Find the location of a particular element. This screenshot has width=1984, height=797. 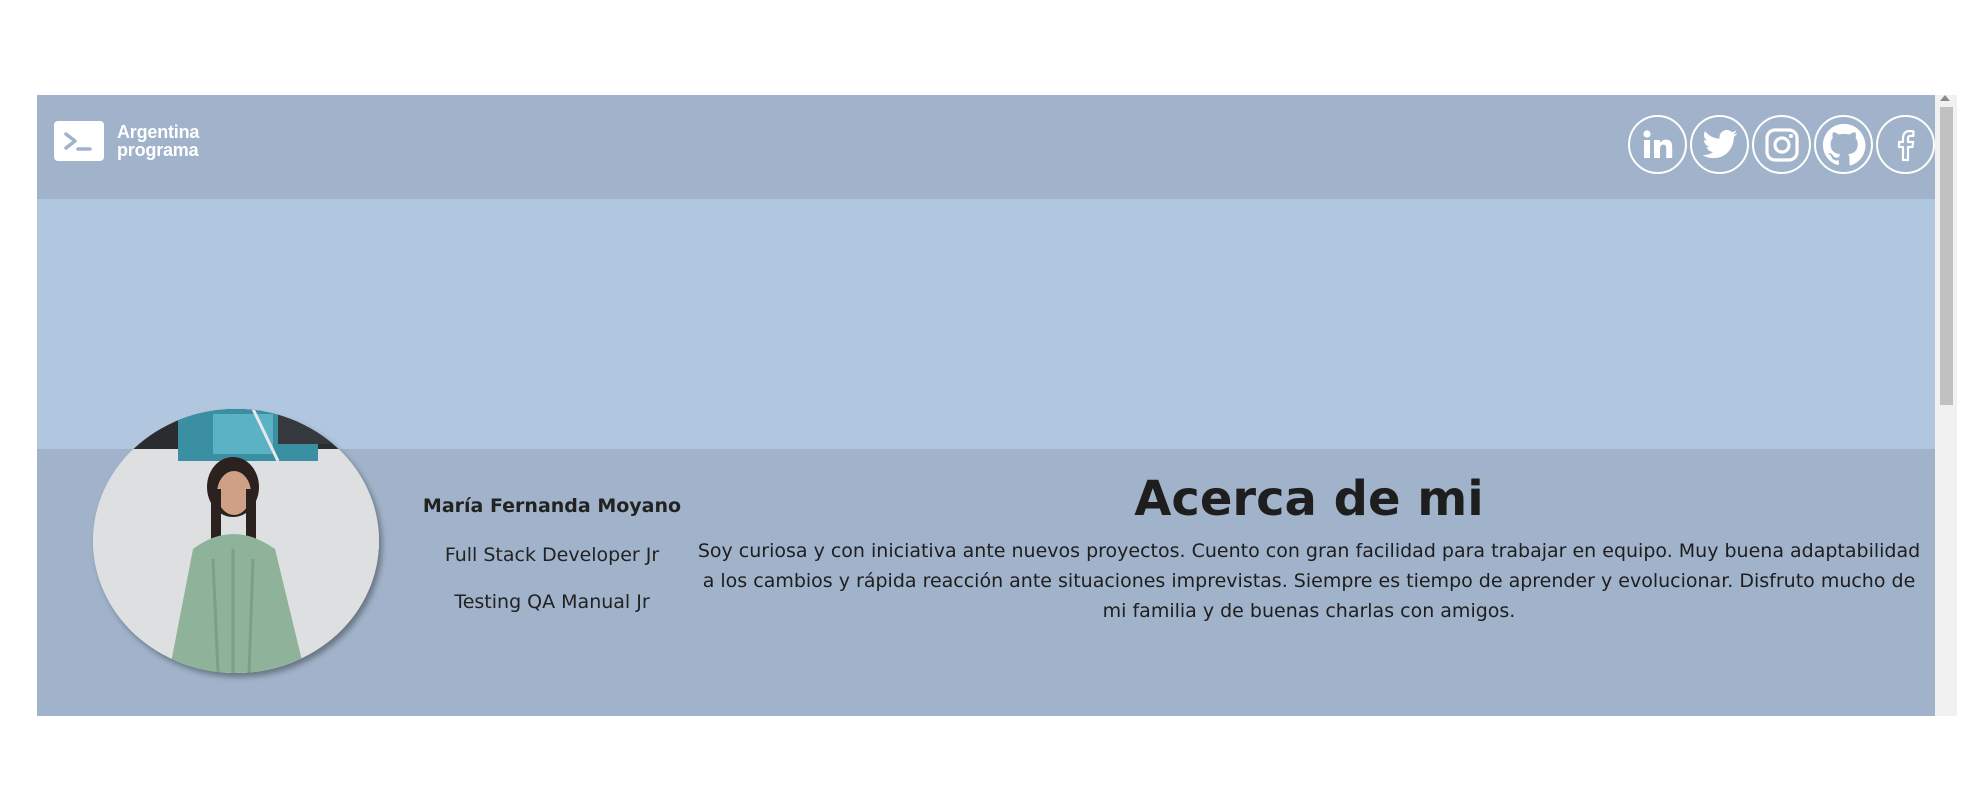

github-icon is located at coordinates (1843, 144).